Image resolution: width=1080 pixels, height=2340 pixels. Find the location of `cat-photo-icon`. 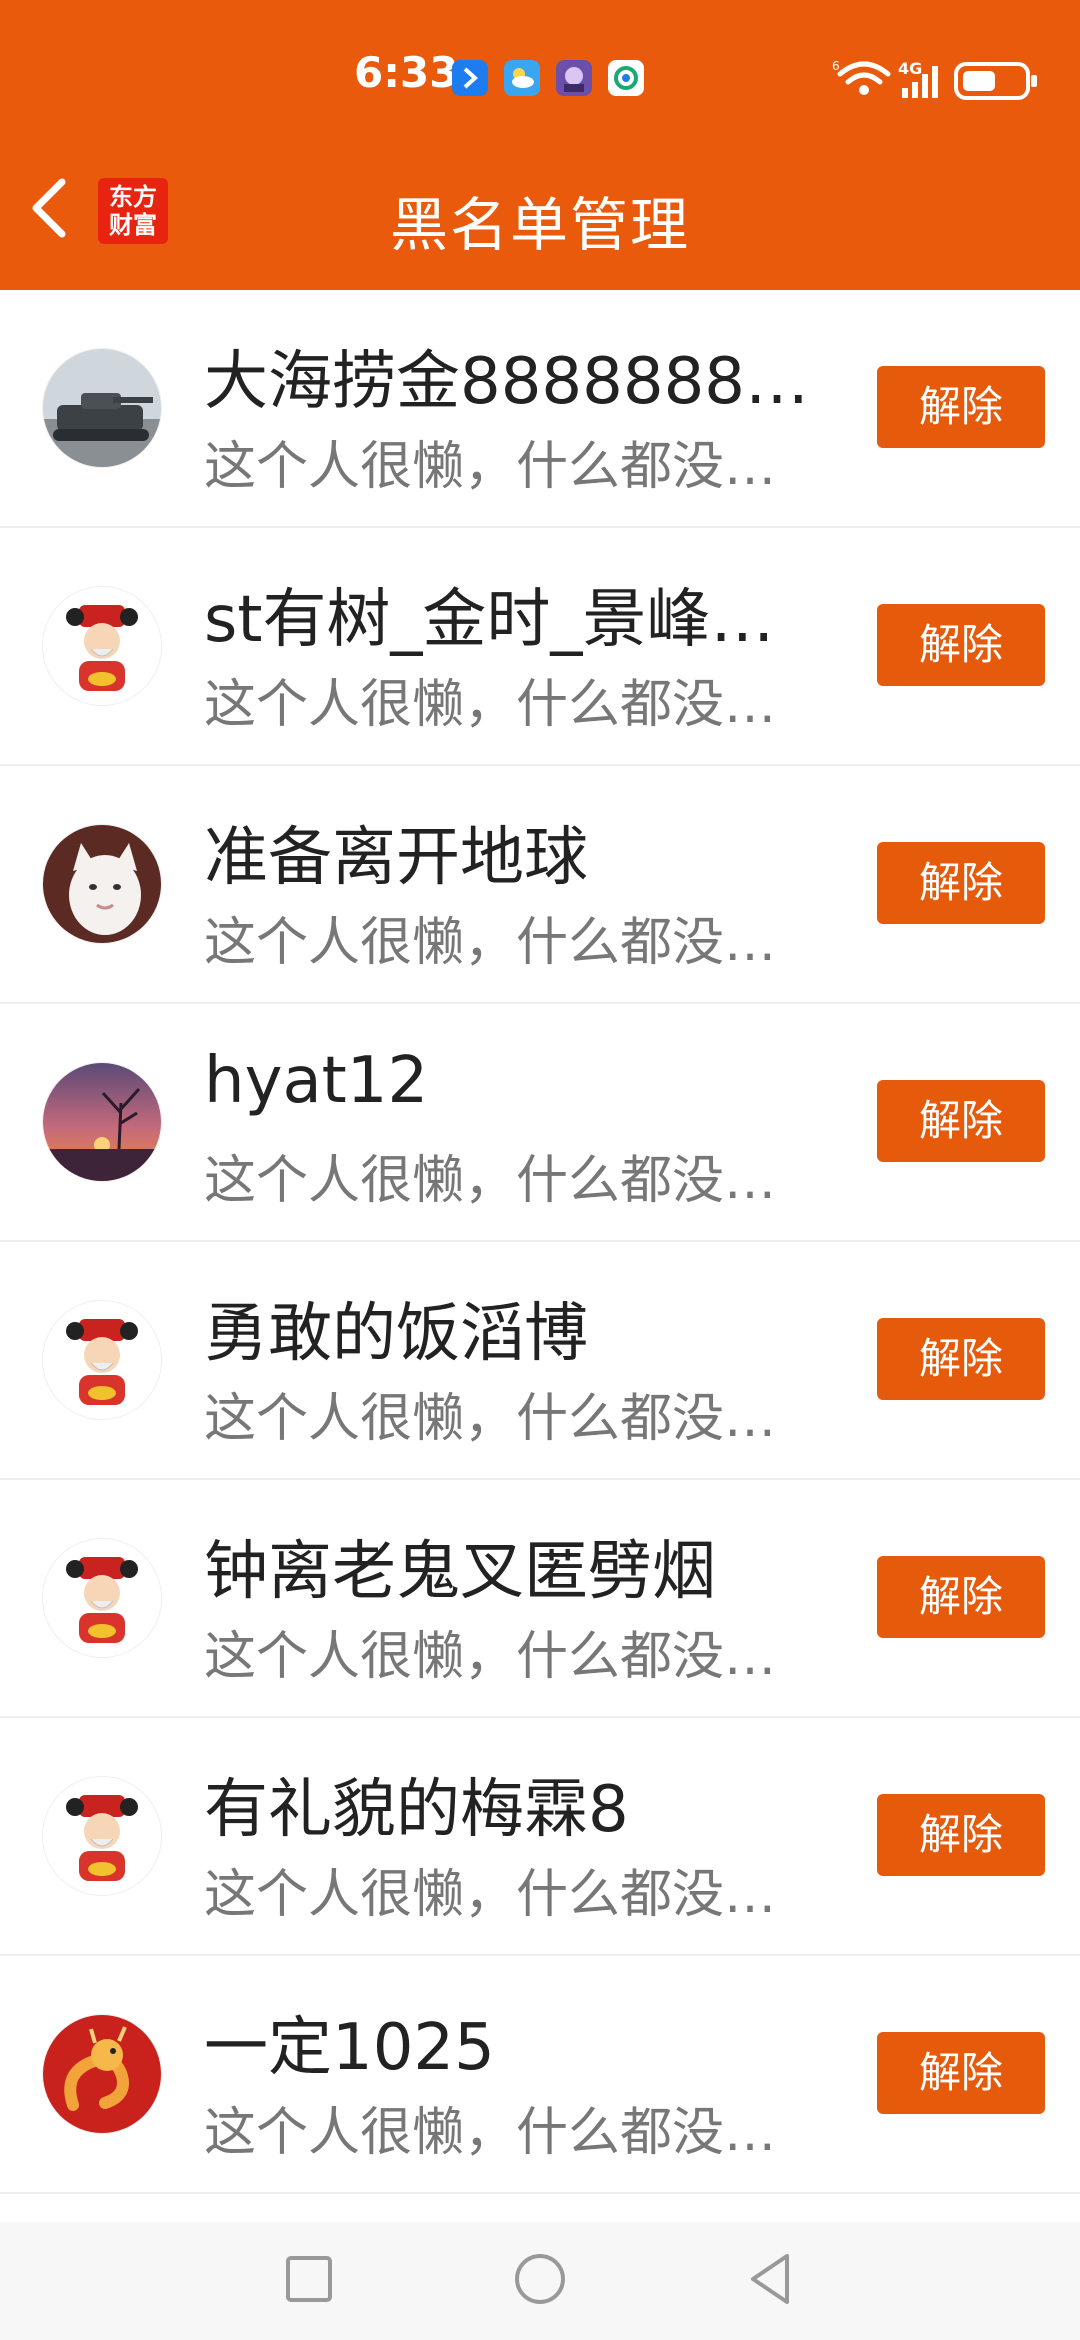

cat-photo-icon is located at coordinates (102, 884).